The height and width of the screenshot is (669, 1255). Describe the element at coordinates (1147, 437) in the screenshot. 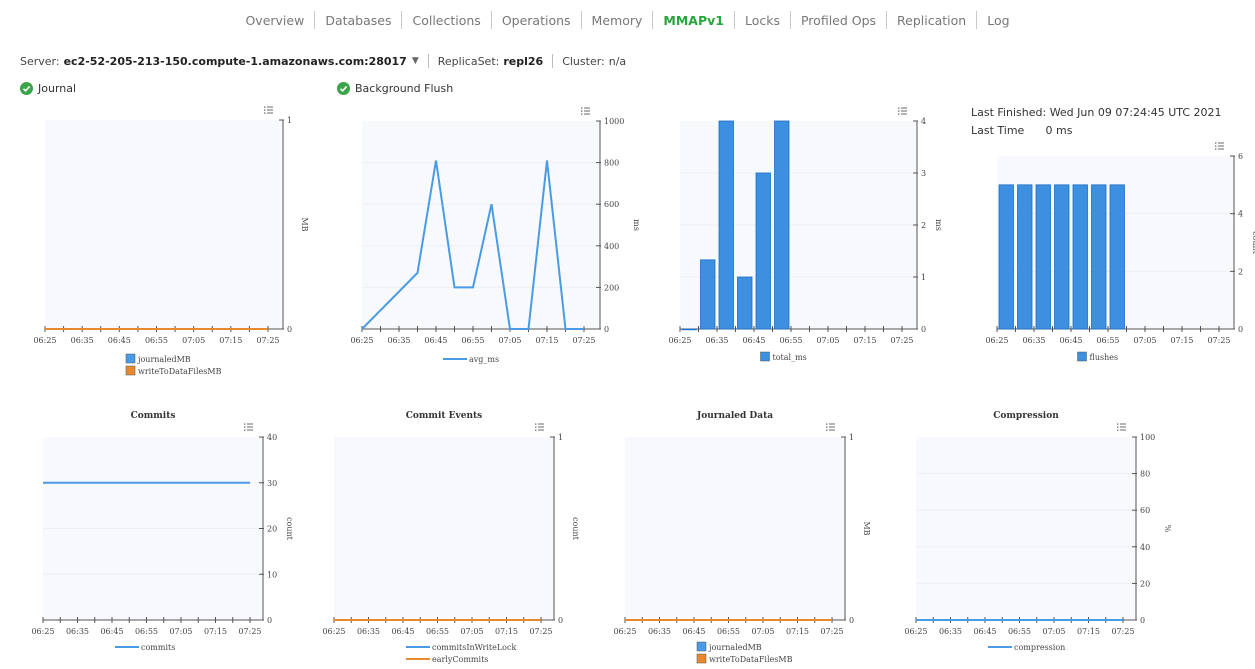

I see `y-tick-label: 100` at that location.